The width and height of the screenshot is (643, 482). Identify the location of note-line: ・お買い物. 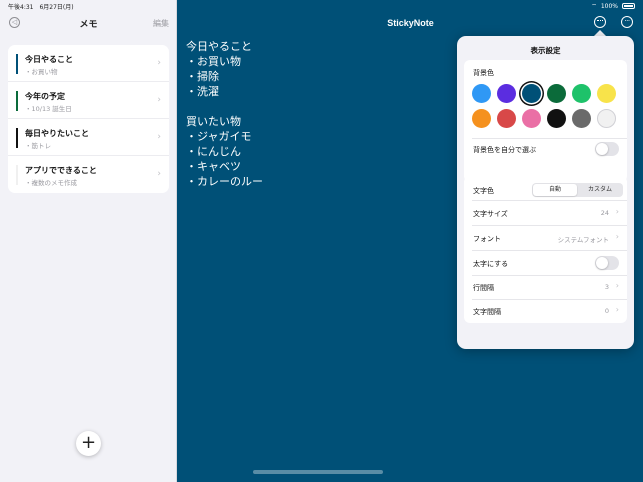
(213, 61).